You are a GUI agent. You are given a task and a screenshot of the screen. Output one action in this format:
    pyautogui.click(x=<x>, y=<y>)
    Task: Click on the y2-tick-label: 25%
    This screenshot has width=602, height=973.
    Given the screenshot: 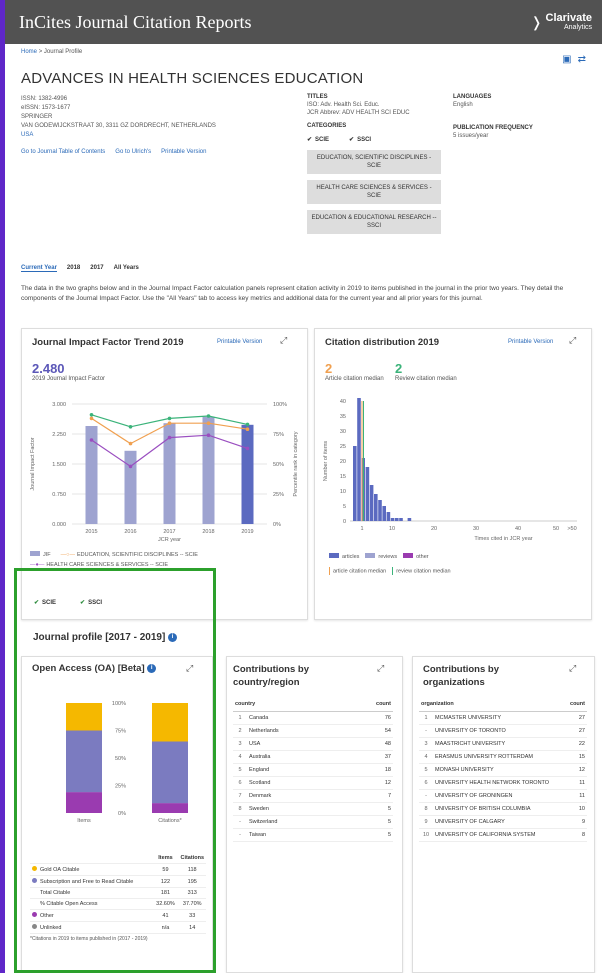 What is the action you would take?
    pyautogui.click(x=278, y=495)
    